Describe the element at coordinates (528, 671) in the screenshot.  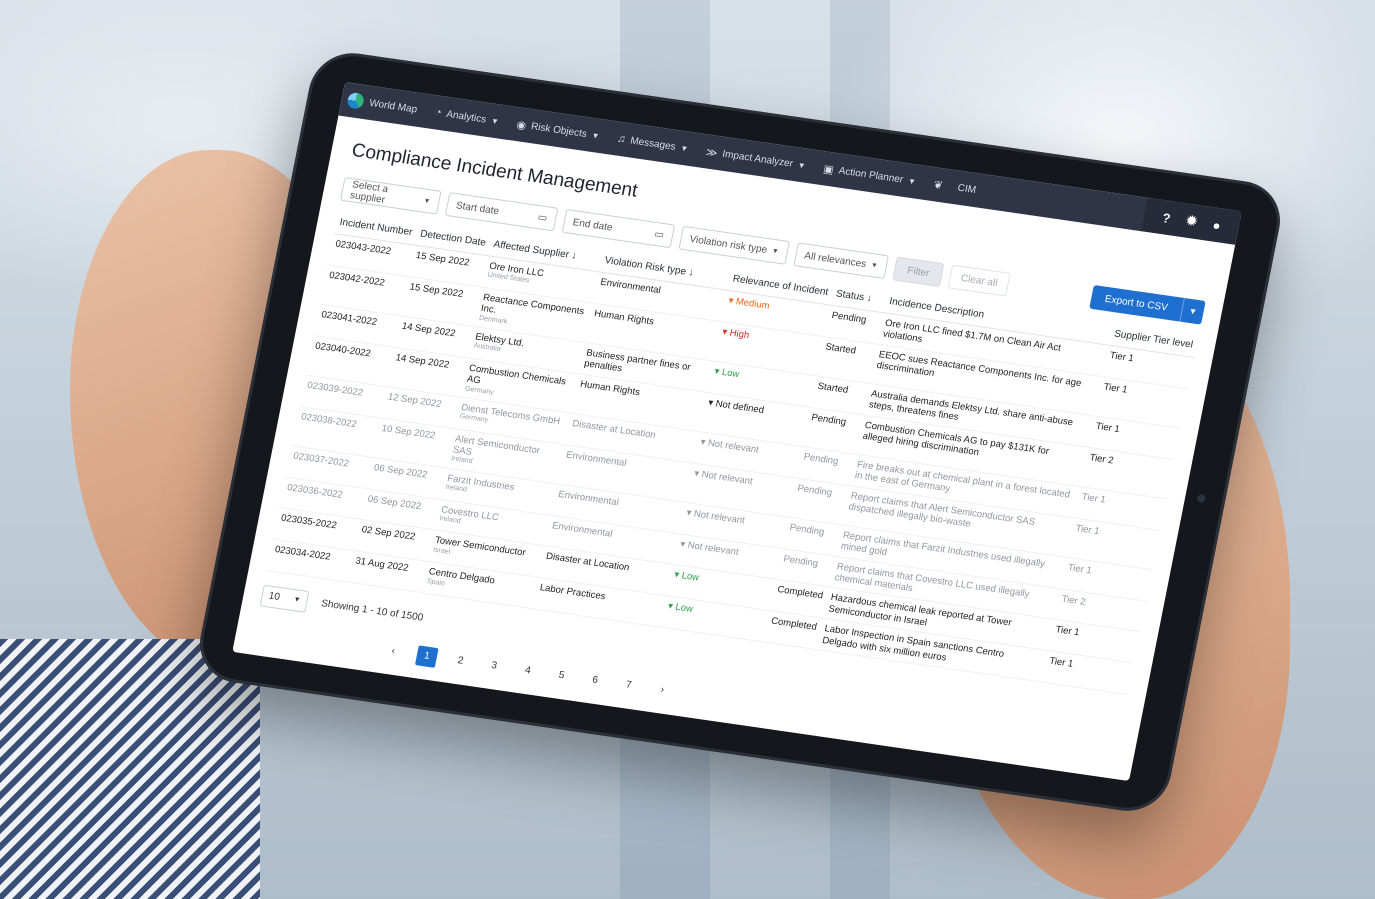
I see `page-4: 4` at that location.